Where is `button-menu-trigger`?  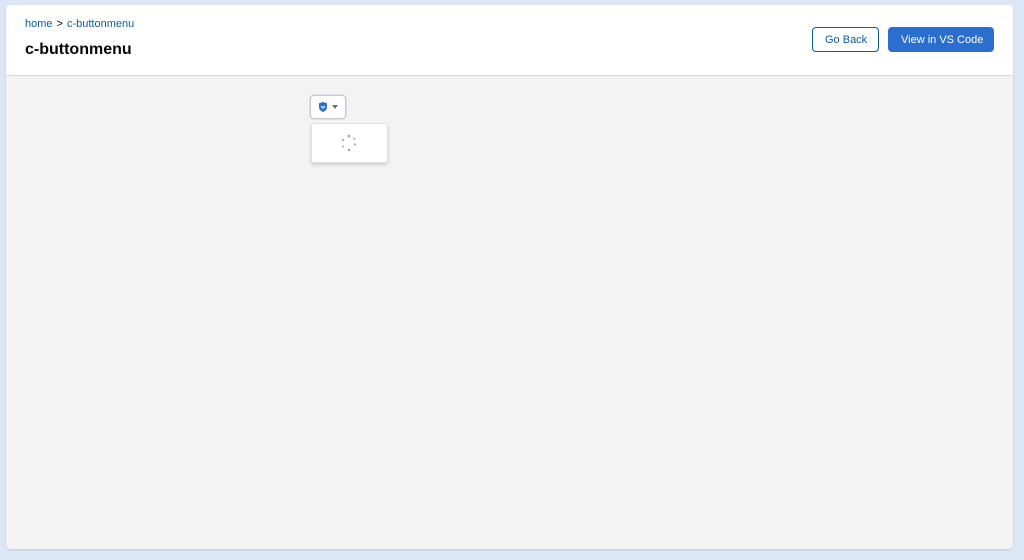 button-menu-trigger is located at coordinates (328, 107).